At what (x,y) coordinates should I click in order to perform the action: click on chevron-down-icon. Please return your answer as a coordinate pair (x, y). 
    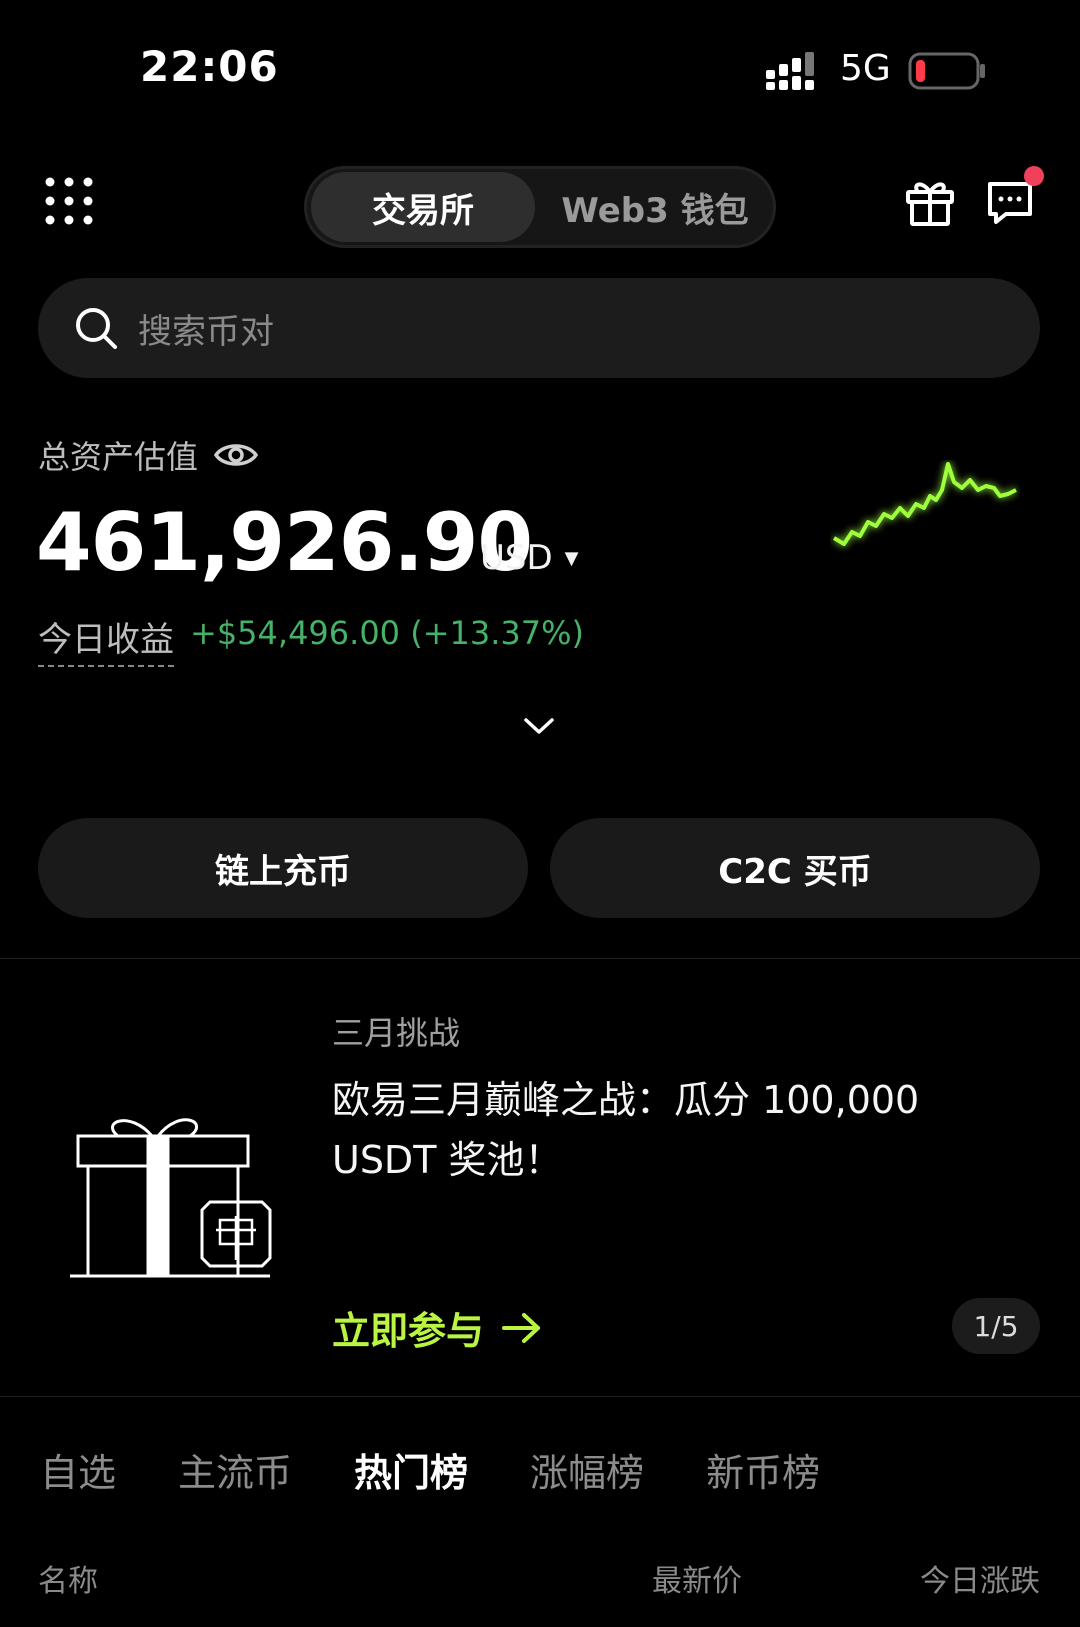
    Looking at the image, I should click on (539, 728).